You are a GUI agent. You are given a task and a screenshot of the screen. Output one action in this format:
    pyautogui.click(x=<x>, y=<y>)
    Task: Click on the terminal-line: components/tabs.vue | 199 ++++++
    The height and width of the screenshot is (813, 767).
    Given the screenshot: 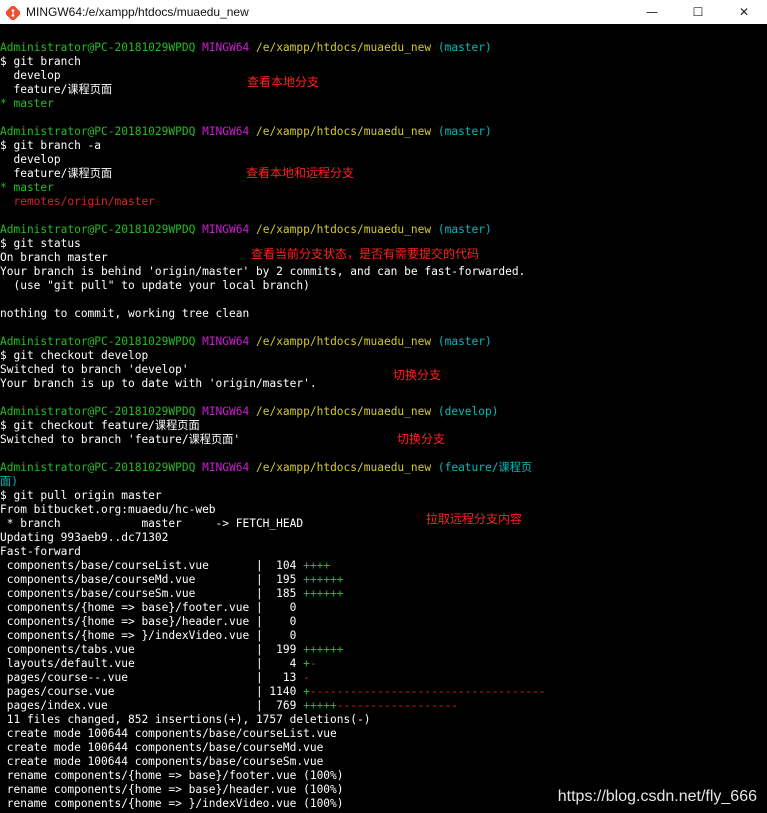 What is the action you would take?
    pyautogui.click(x=383, y=650)
    